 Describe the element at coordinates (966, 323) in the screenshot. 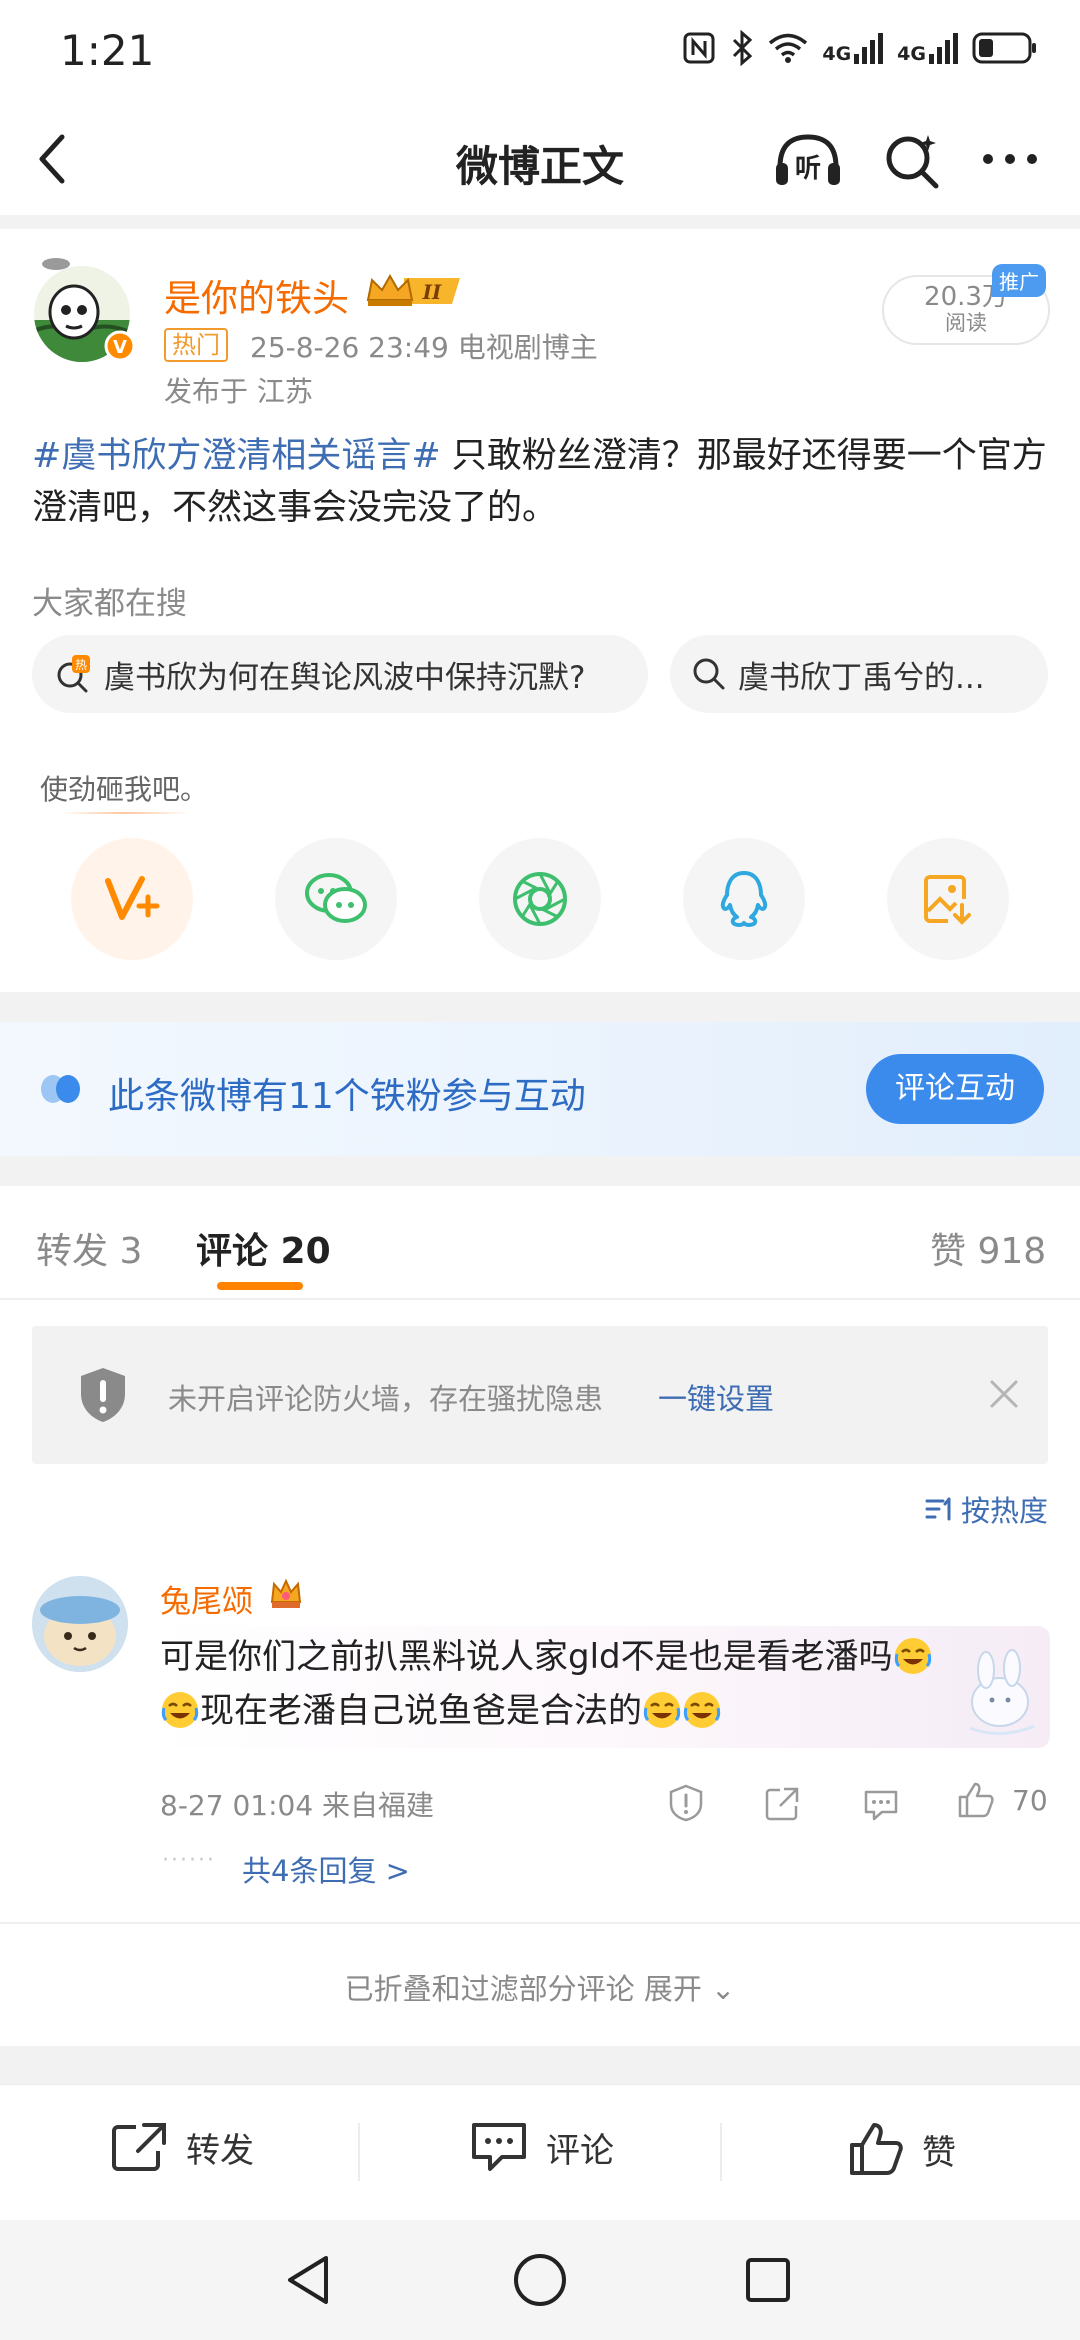

I see `read-label: 阅读` at that location.